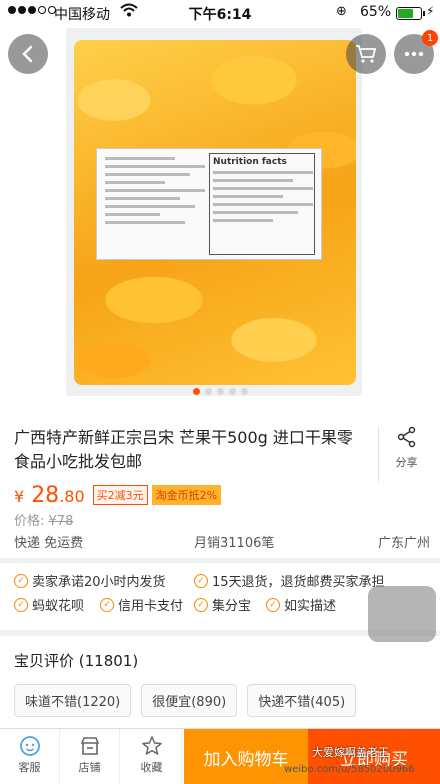 The image size is (440, 784). What do you see at coordinates (403, 543) in the screenshot?
I see `ship-location: 广东广州` at bounding box center [403, 543].